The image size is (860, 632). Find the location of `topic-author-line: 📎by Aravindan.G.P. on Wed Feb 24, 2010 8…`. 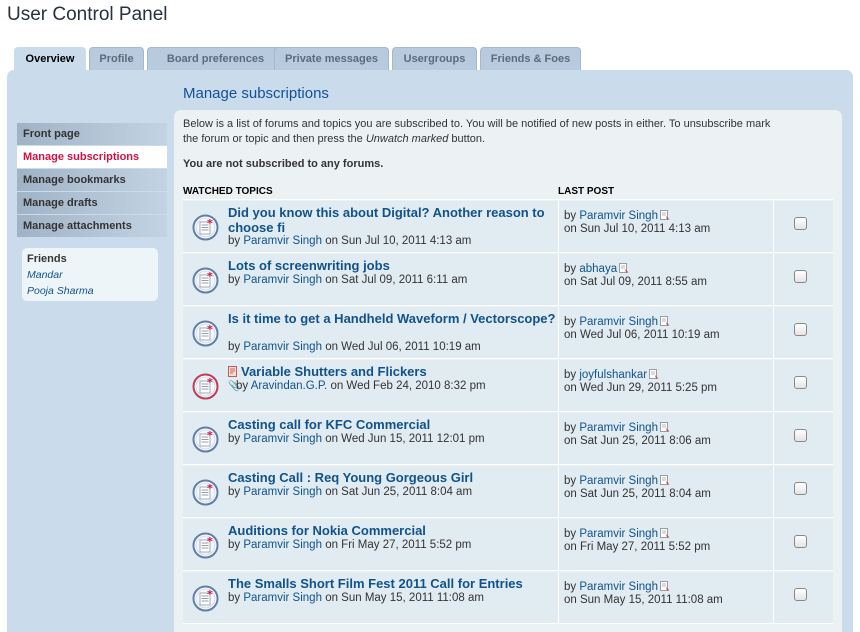

topic-author-line: 📎by Aravindan.G.P. on Wed Feb 24, 2010 8… is located at coordinates (357, 386).